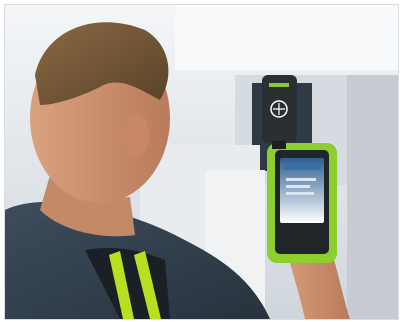  What do you see at coordinates (286, 37) in the screenshot?
I see `ceiling-light` at bounding box center [286, 37].